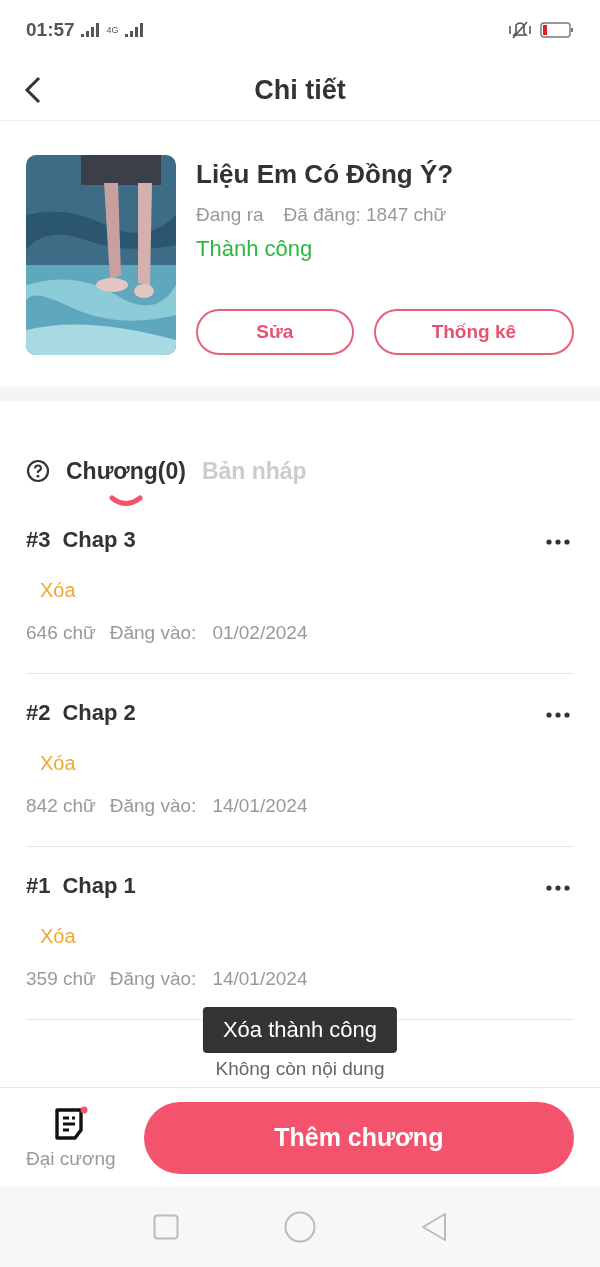  What do you see at coordinates (38, 471) in the screenshot?
I see `help-icon` at bounding box center [38, 471].